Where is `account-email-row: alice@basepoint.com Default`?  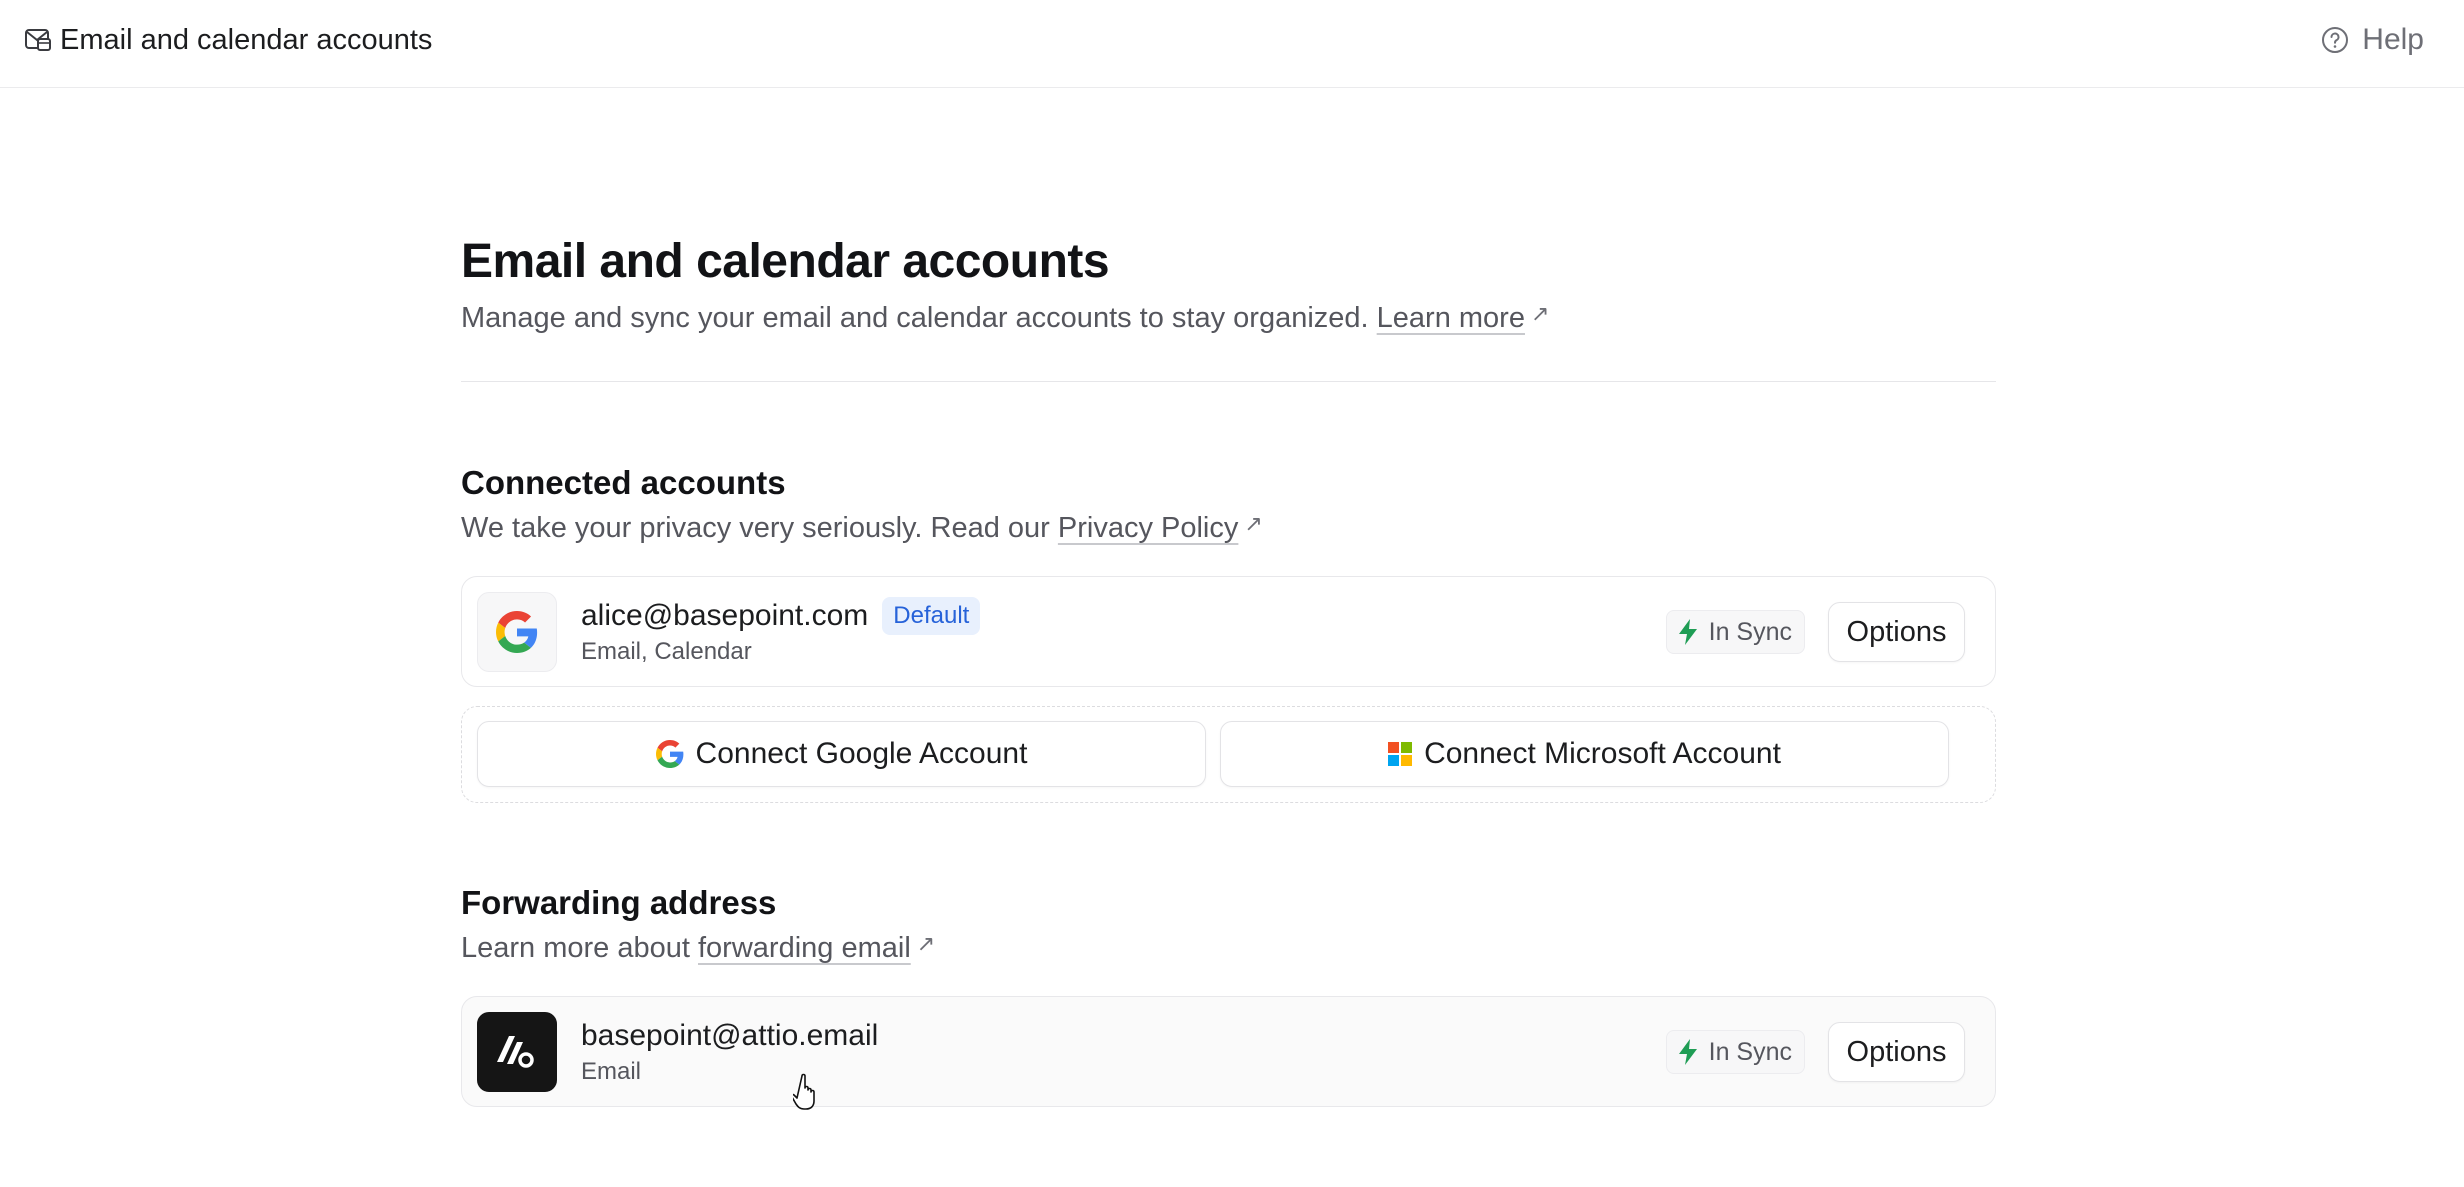 account-email-row: alice@basepoint.com Default is located at coordinates (781, 616).